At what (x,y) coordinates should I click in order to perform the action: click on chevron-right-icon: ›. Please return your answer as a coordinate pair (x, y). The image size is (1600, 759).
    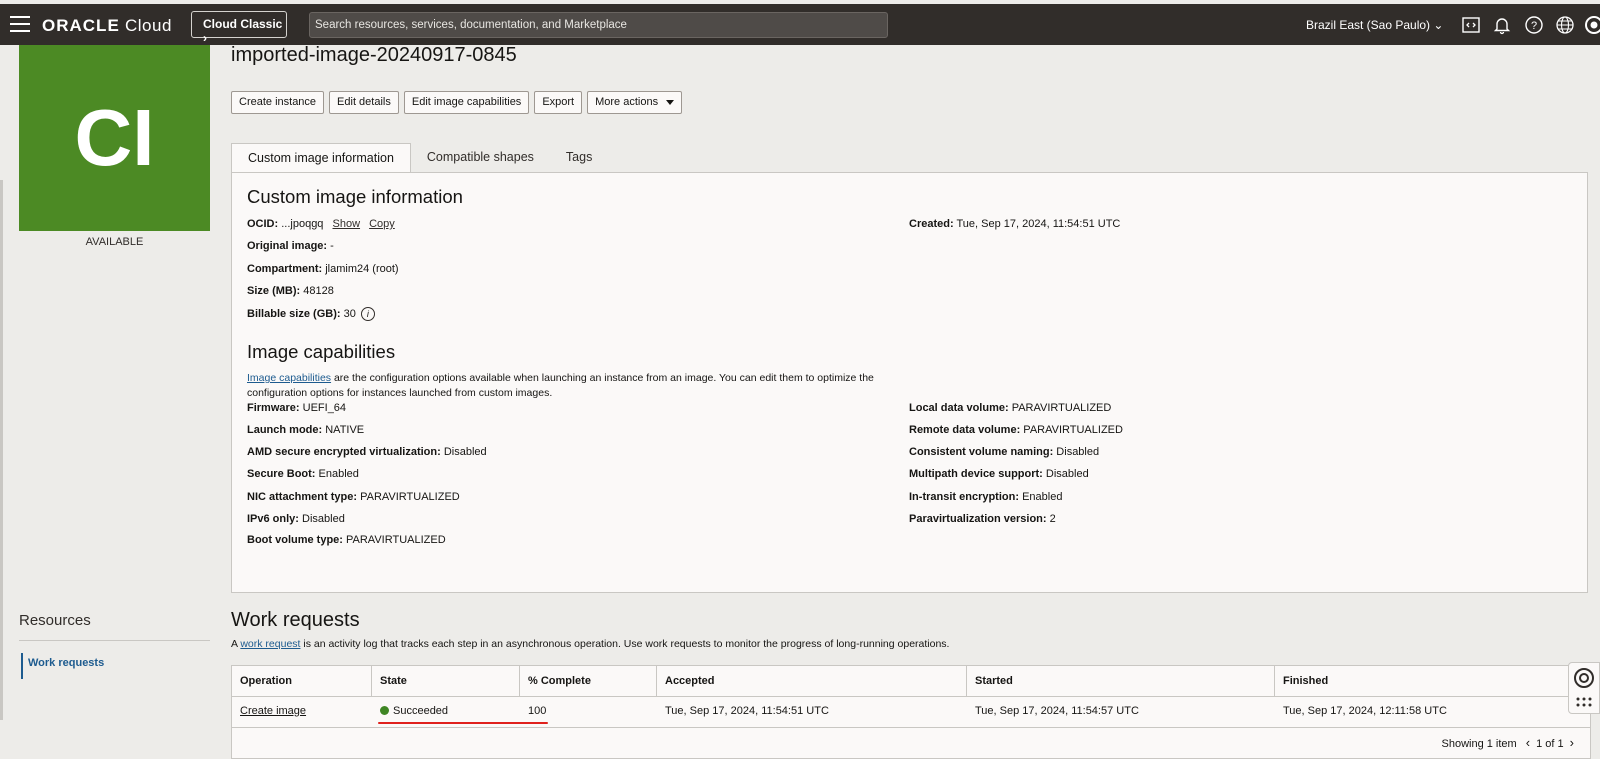
    Looking at the image, I should click on (205, 38).